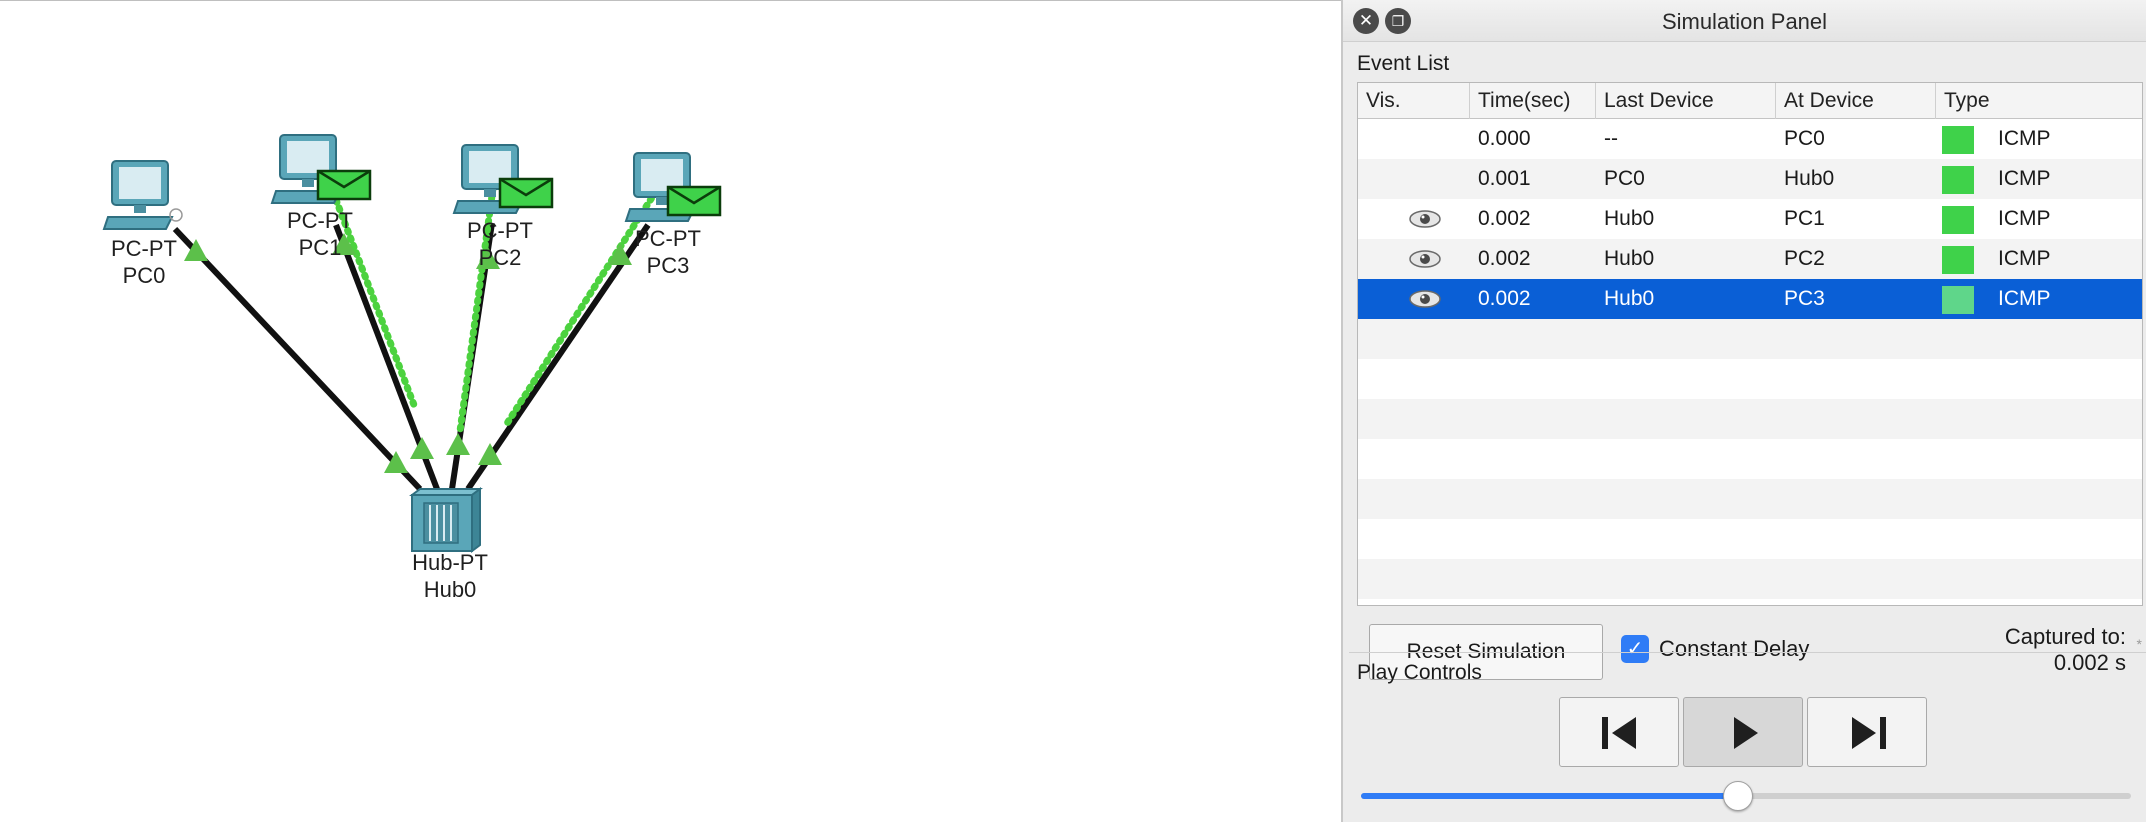 Image resolution: width=2146 pixels, height=823 pixels. I want to click on hub0-label: Hub-PT Hub0, so click(450, 576).